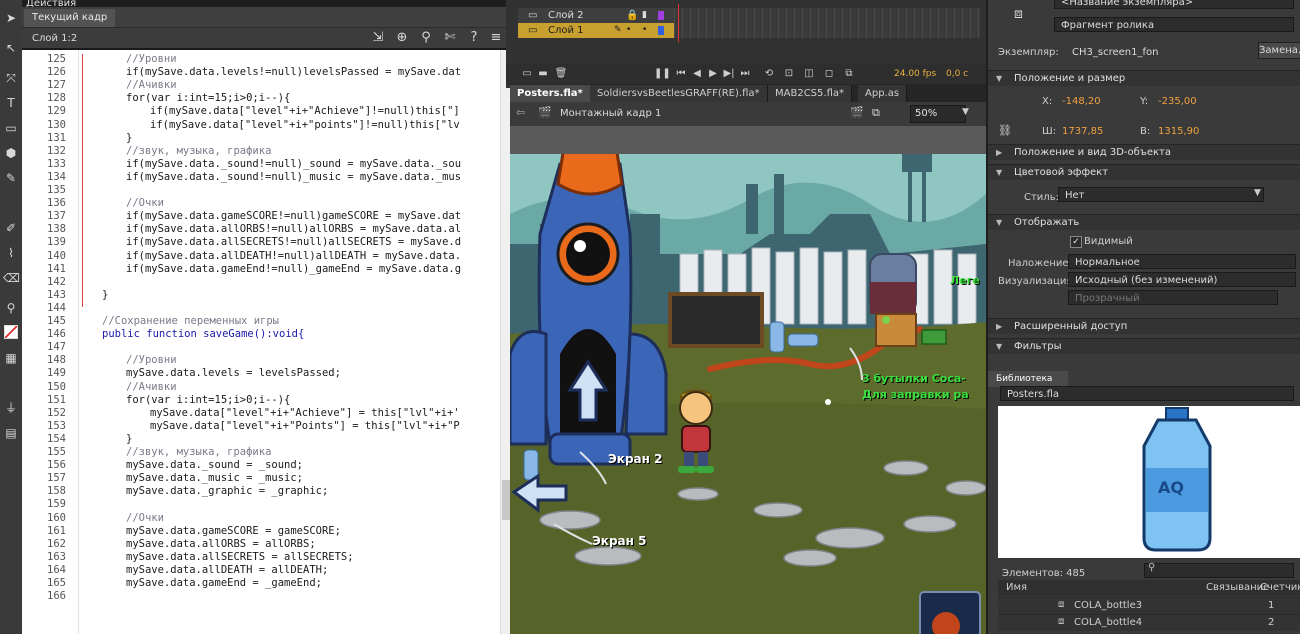 The width and height of the screenshot is (1300, 634). Describe the element at coordinates (506, 500) in the screenshot. I see `code-scrollbar-thumb` at that location.